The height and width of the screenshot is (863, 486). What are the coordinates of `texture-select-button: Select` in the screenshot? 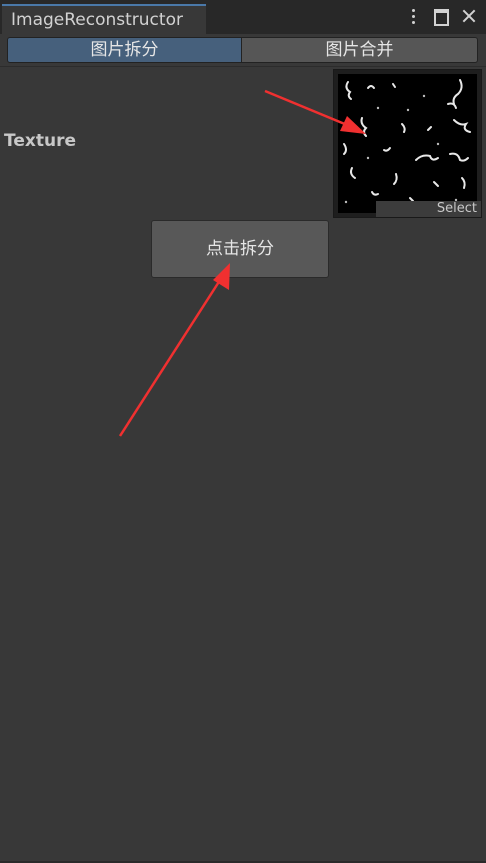 It's located at (428, 209).